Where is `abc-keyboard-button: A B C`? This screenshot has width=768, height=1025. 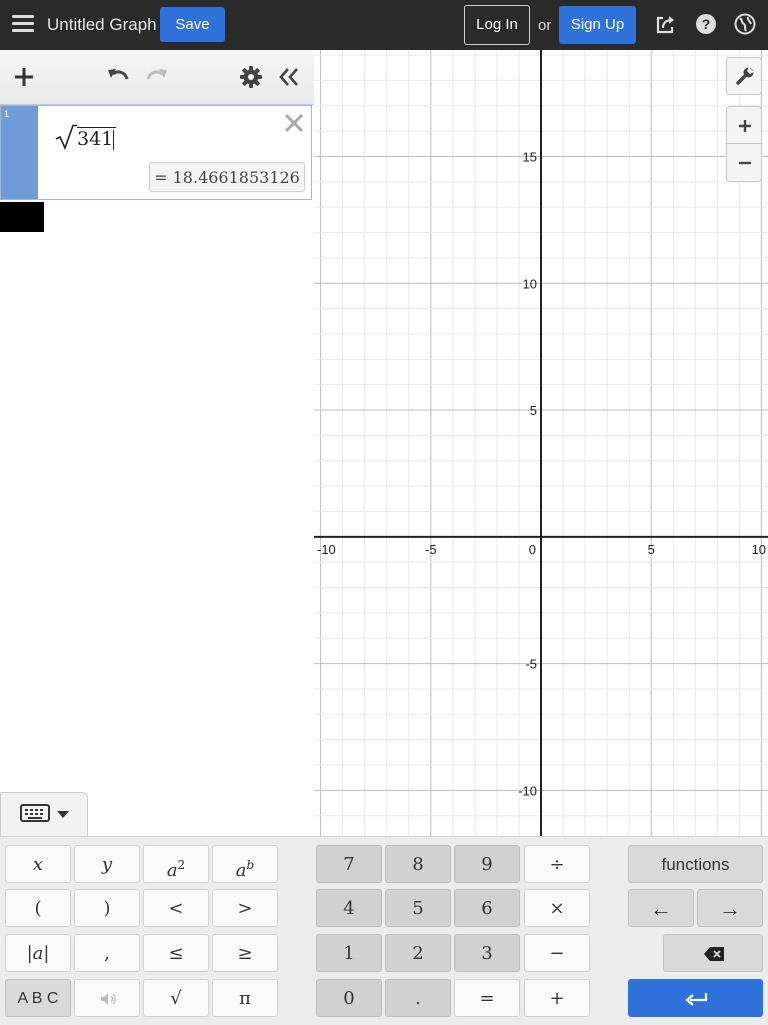 abc-keyboard-button: A B C is located at coordinates (38, 998).